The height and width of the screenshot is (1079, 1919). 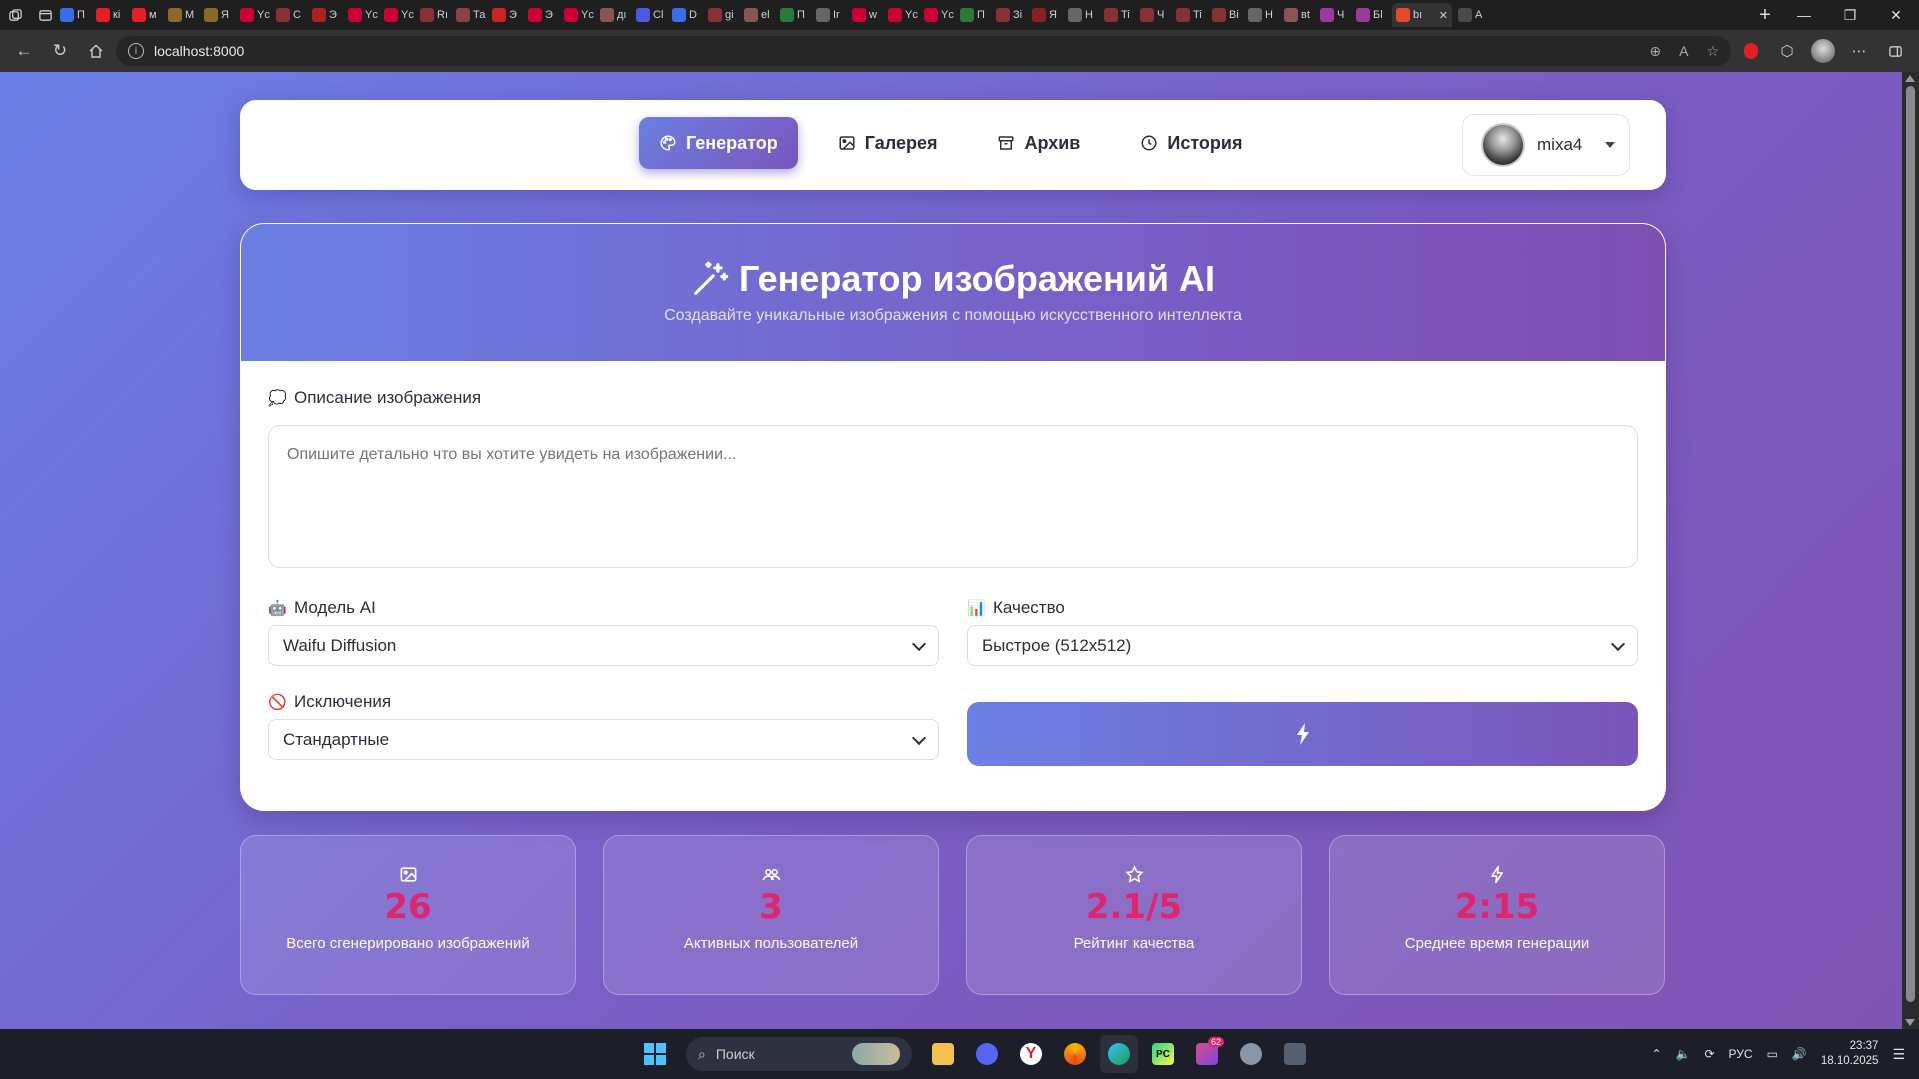 I want to click on browser-tab: A, so click(x=1473, y=15).